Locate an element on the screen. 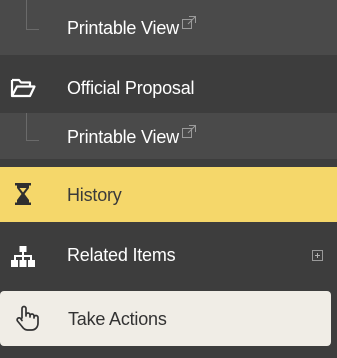  plus-box-icon is located at coordinates (317, 255).